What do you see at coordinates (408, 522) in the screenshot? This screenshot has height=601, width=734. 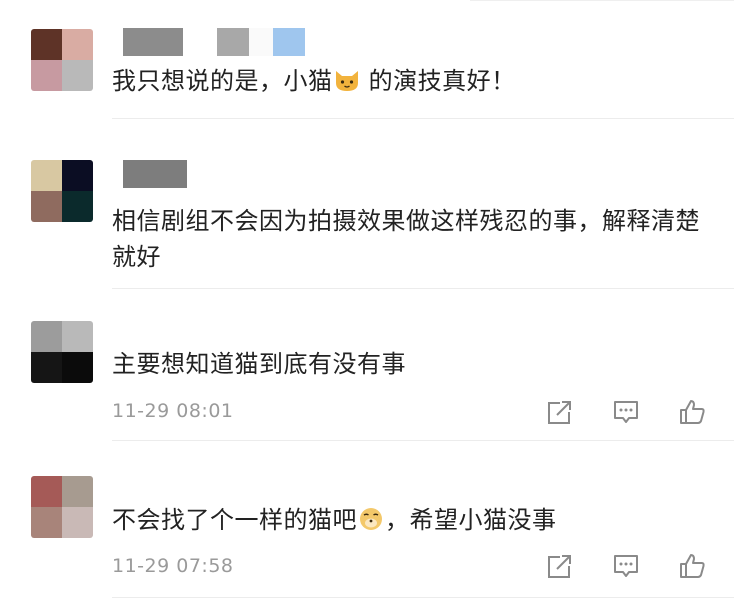 I see `comment-text: 不会找了个一样的猫吧 ，希望小猫没事` at bounding box center [408, 522].